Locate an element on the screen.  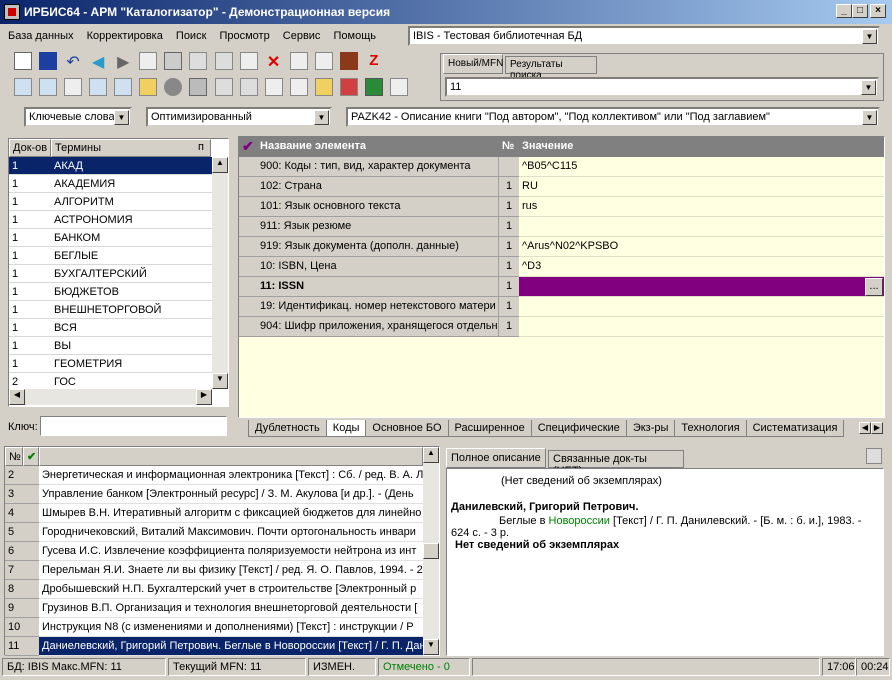
term-text: БЕГЛЫЕ is located at coordinates (131, 256).